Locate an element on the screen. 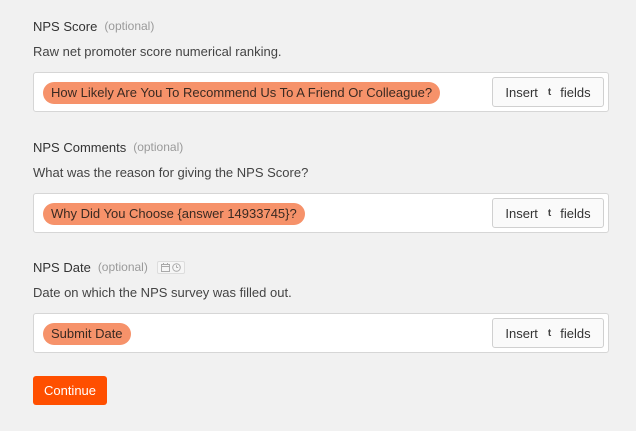 This screenshot has height=431, width=636. field-label: NPS Score is located at coordinates (65, 26).